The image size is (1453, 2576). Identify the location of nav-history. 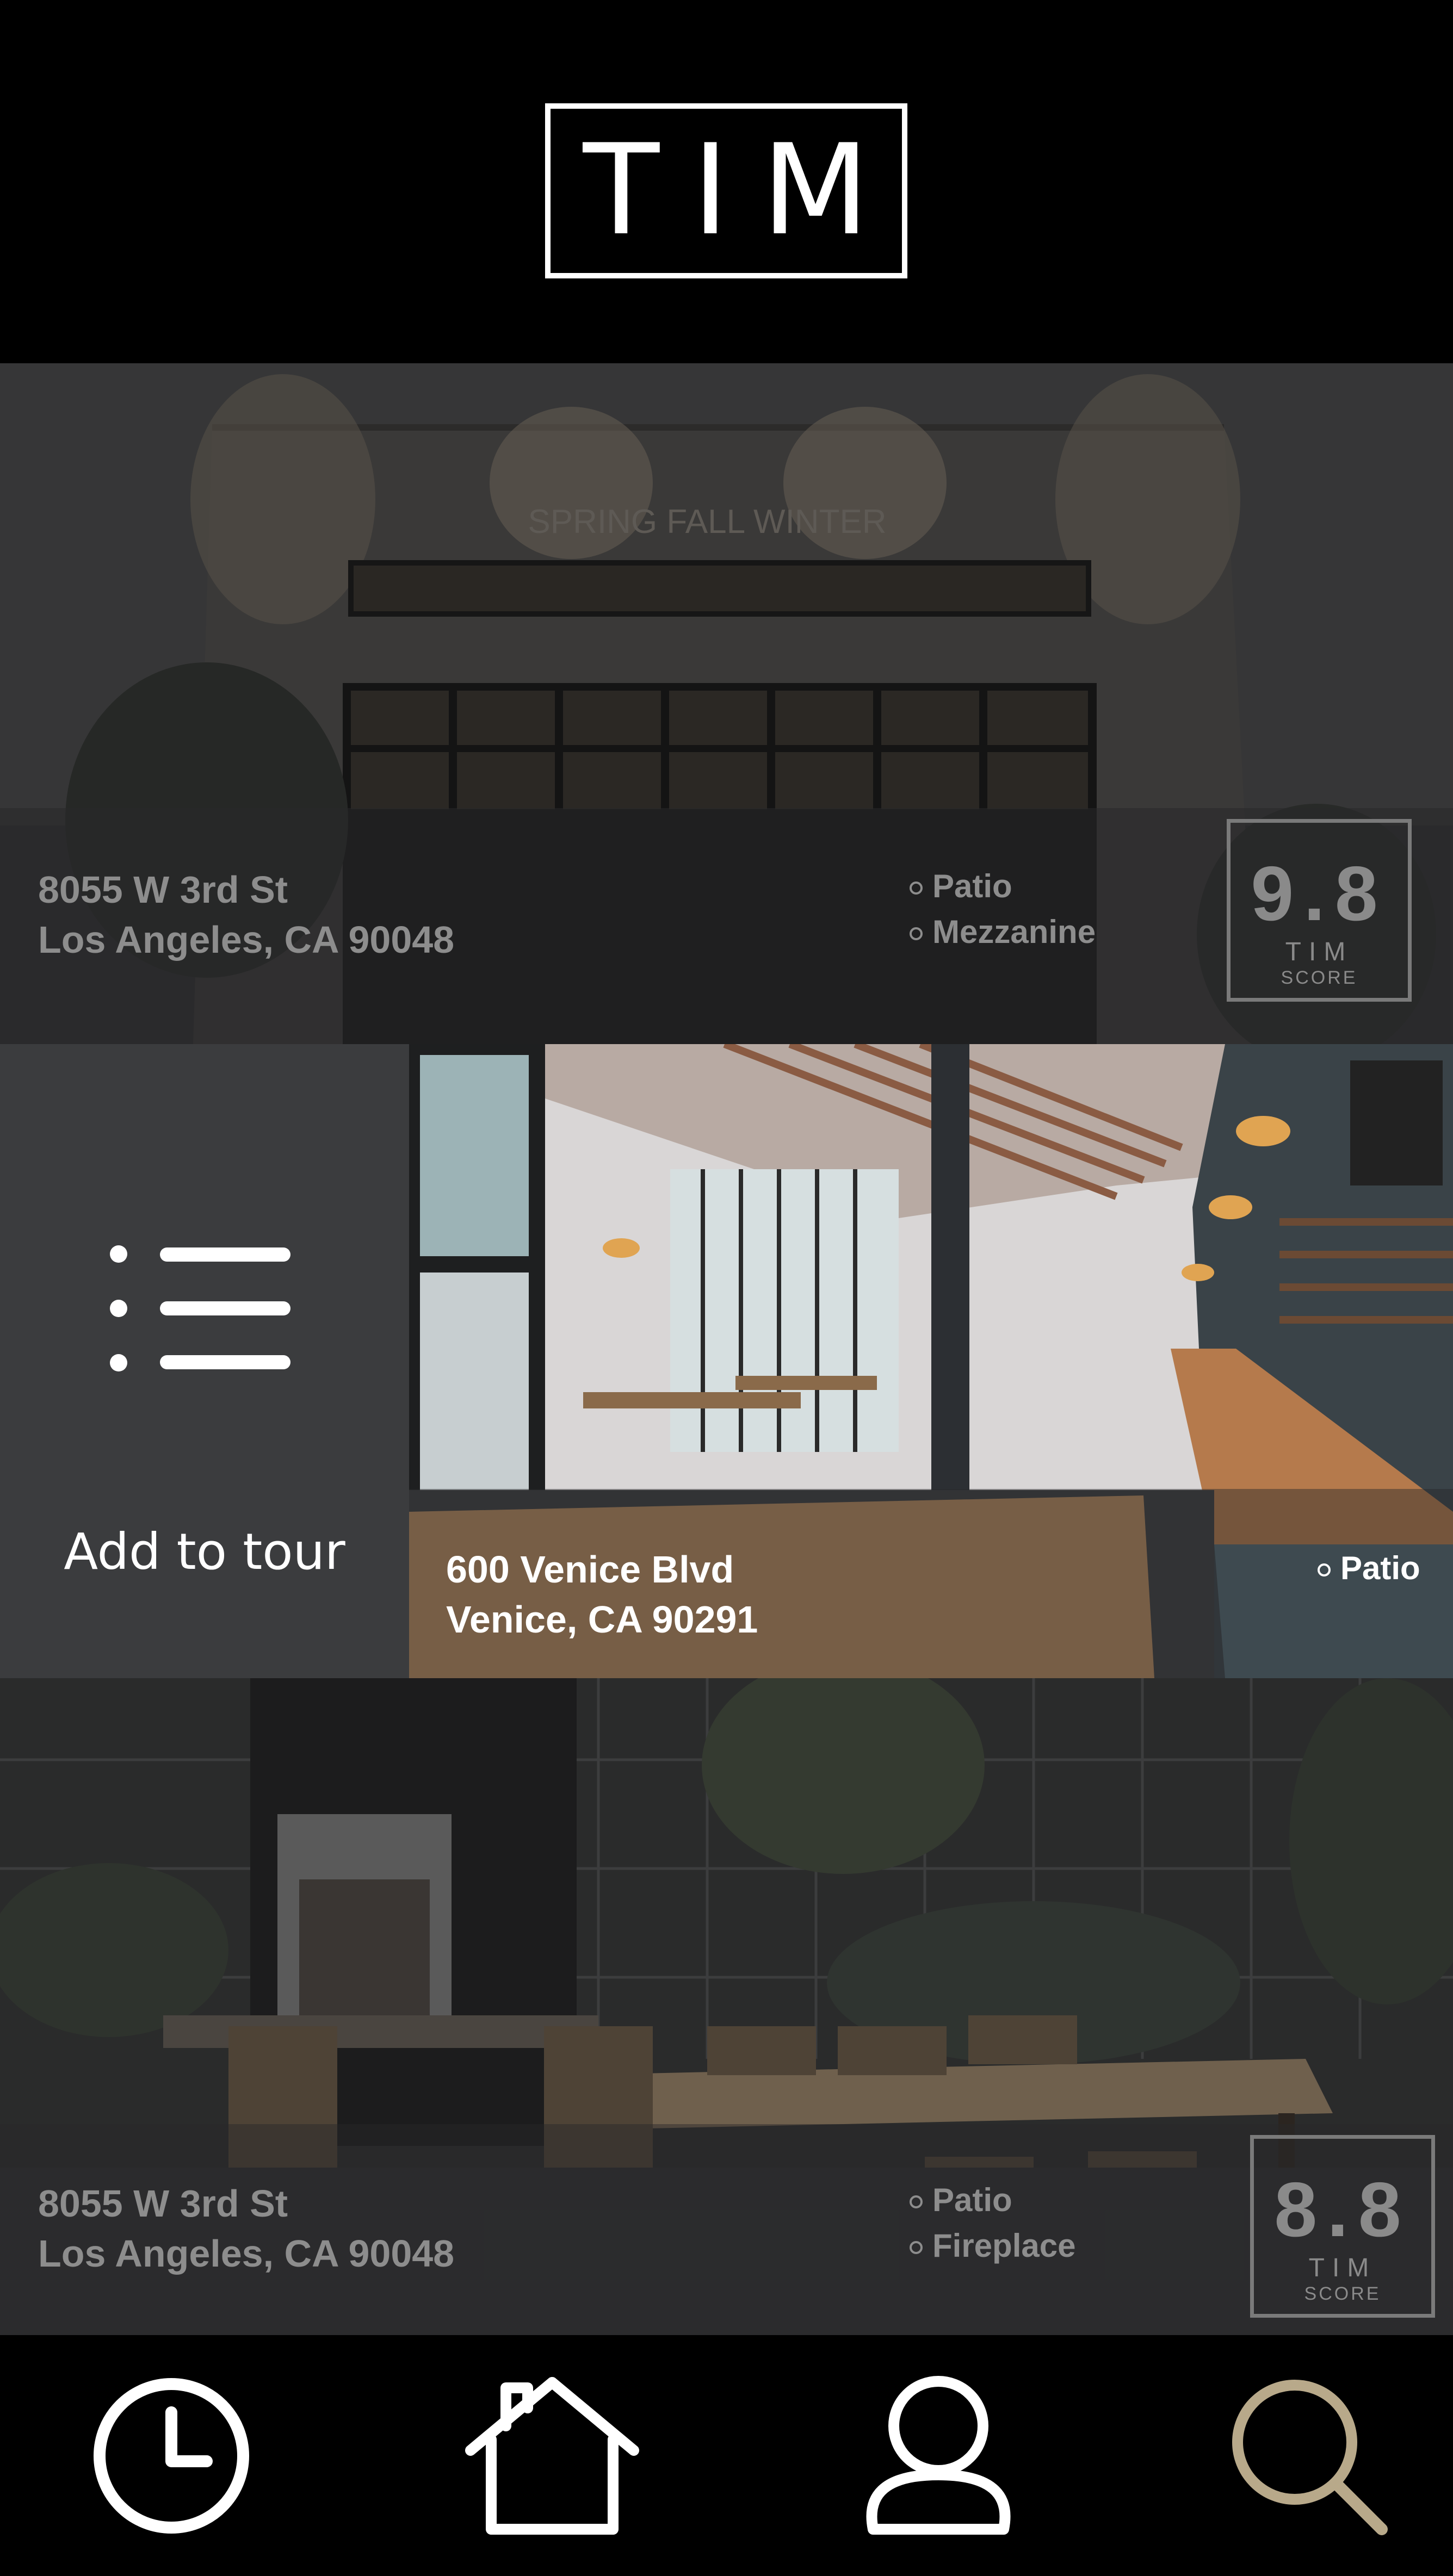
(171, 2456).